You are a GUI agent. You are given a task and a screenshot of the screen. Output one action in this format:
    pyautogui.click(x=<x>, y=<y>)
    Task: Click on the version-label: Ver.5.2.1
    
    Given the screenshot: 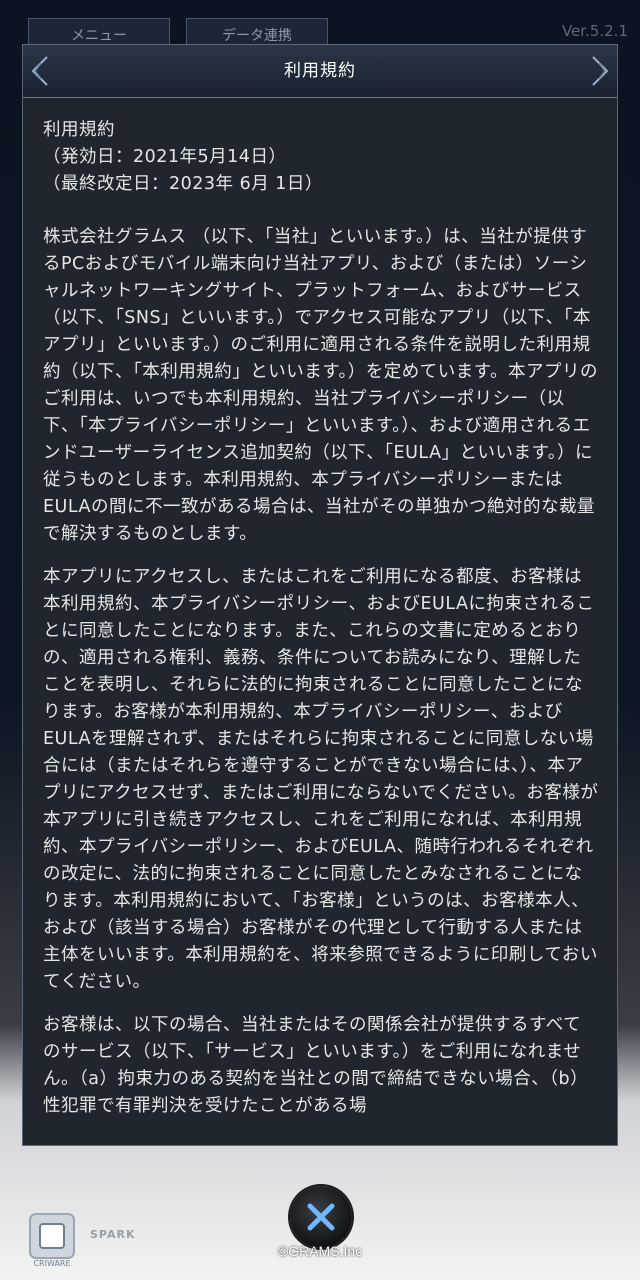 What is the action you would take?
    pyautogui.click(x=594, y=31)
    